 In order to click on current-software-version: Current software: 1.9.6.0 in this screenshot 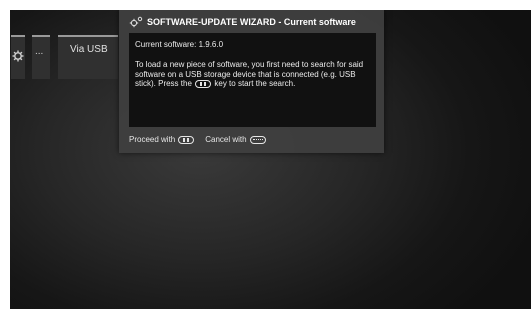, I will do `click(179, 44)`.